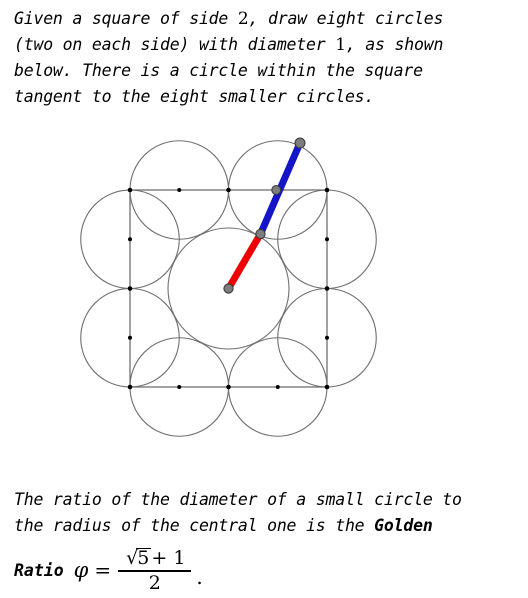 This screenshot has height=598, width=528. Describe the element at coordinates (194, 525) in the screenshot. I see `conclusion-line-2-text: the radius of the central one is the` at that location.